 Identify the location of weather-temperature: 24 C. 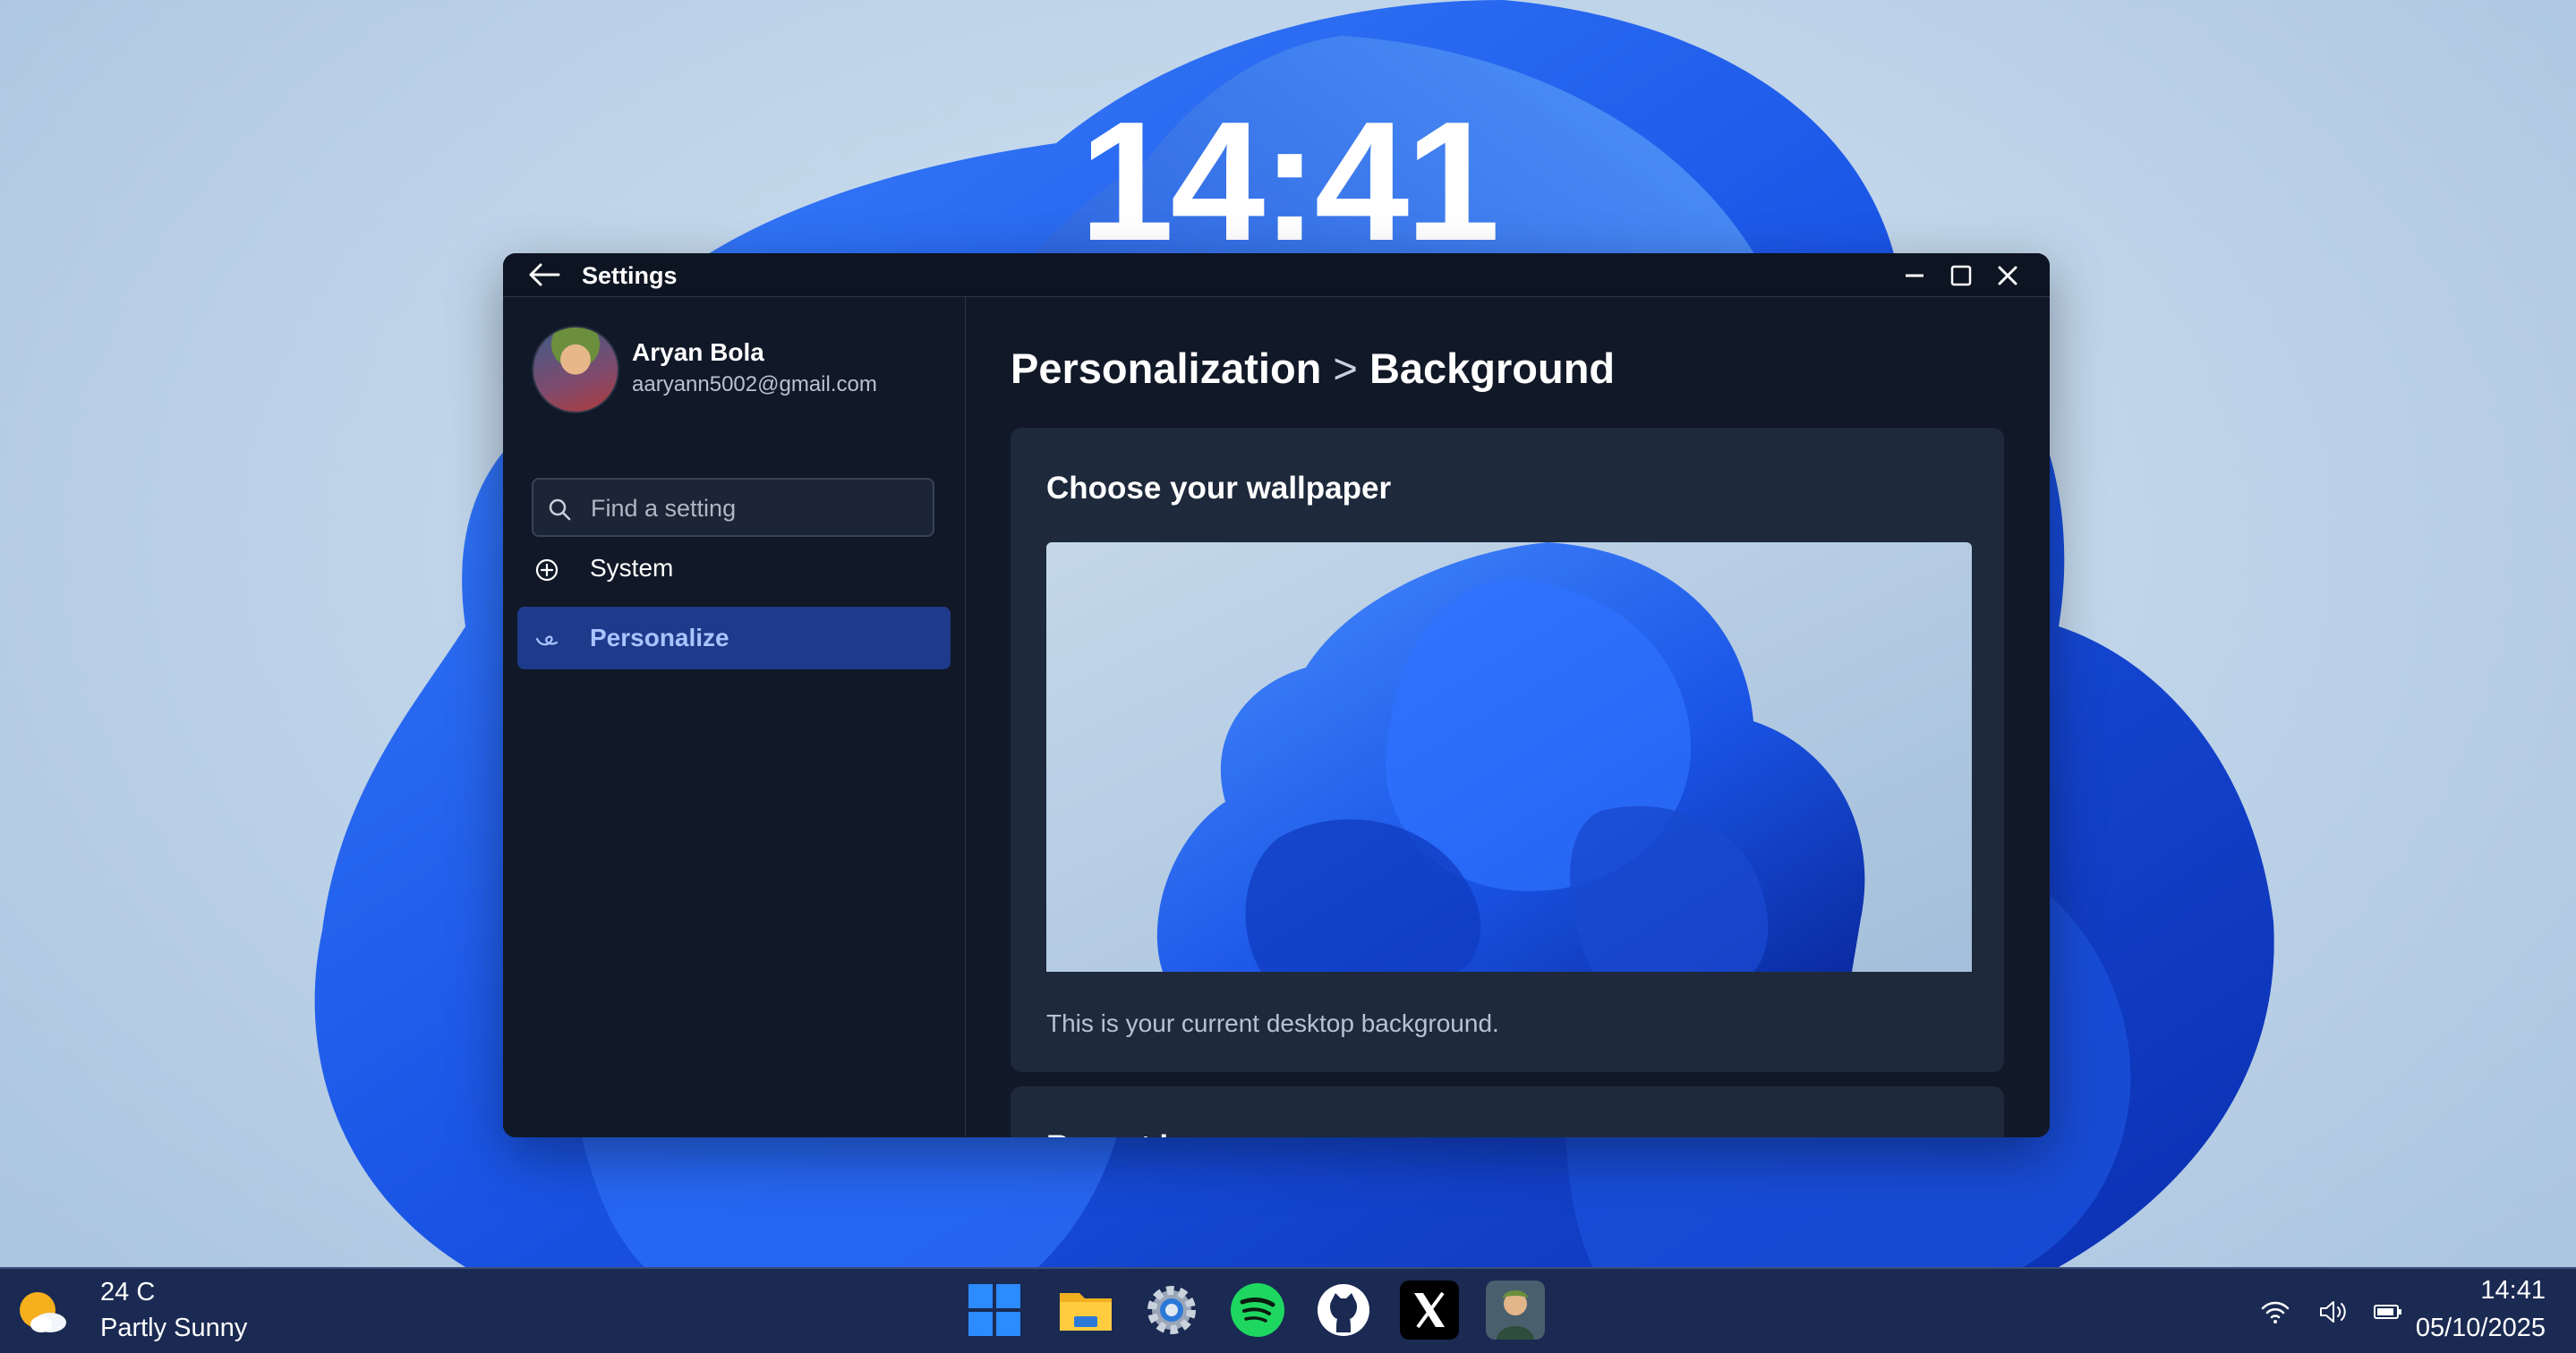
(127, 1292).